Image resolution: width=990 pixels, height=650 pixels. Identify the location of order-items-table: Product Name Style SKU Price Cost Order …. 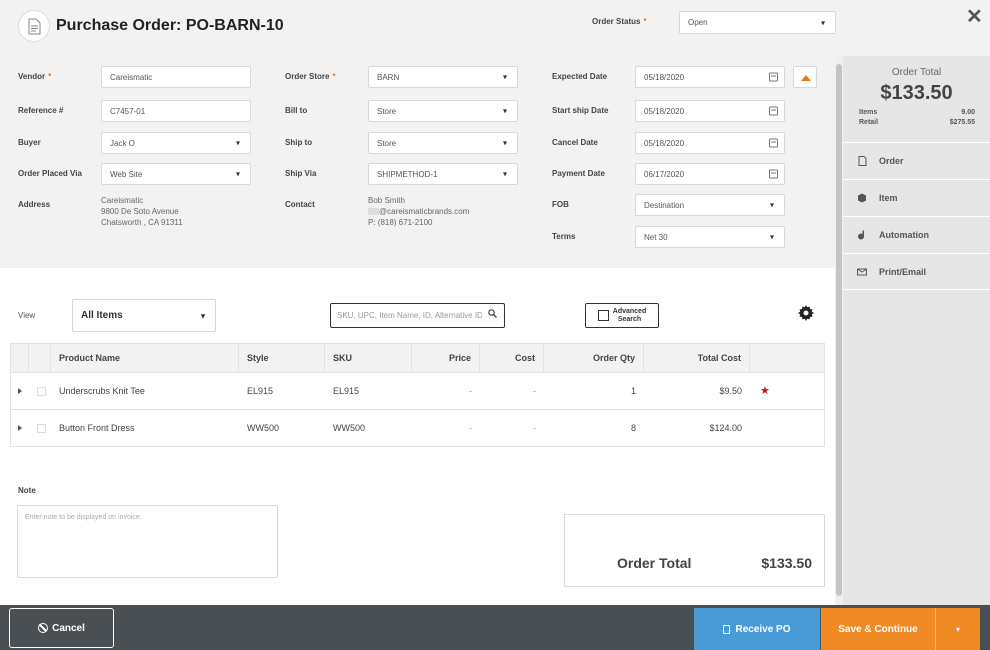
(417, 395).